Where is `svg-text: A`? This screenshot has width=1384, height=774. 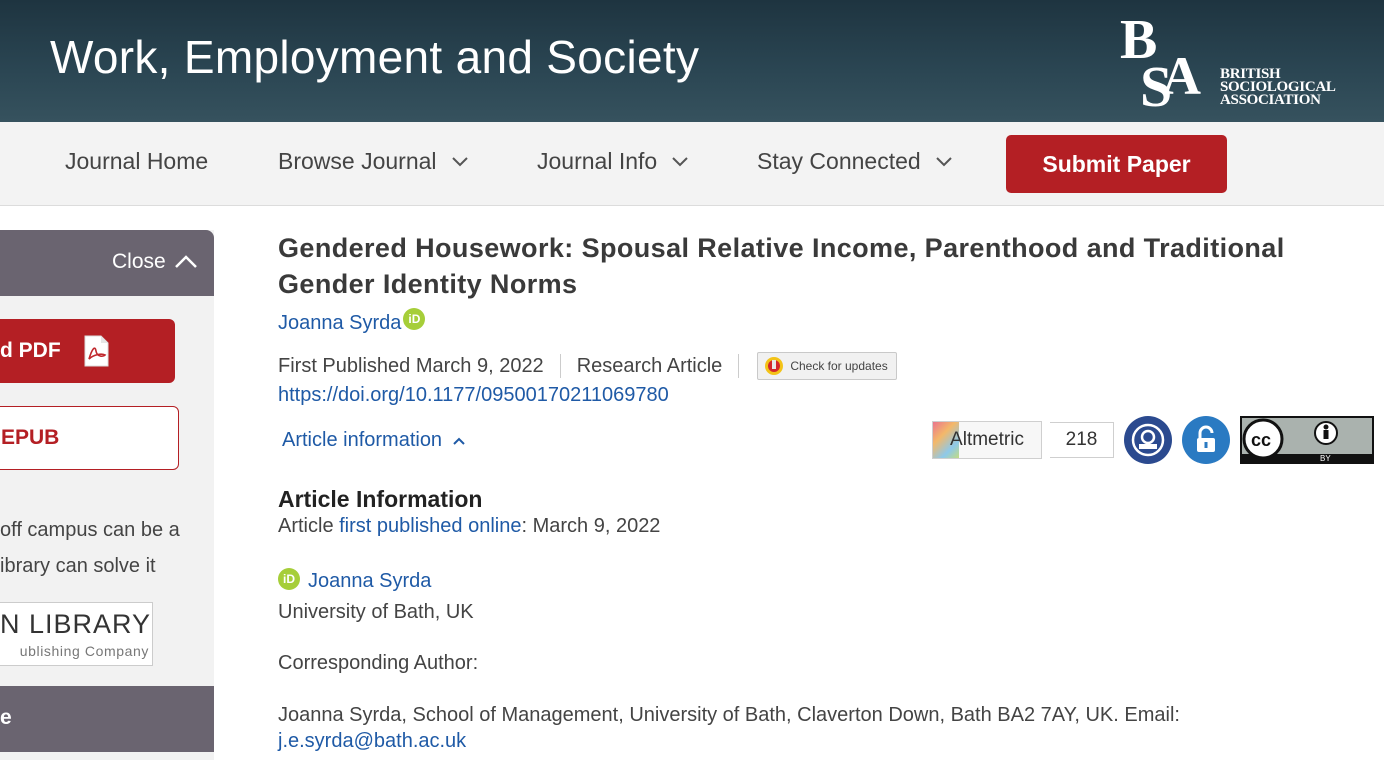 svg-text: A is located at coordinates (1181, 76).